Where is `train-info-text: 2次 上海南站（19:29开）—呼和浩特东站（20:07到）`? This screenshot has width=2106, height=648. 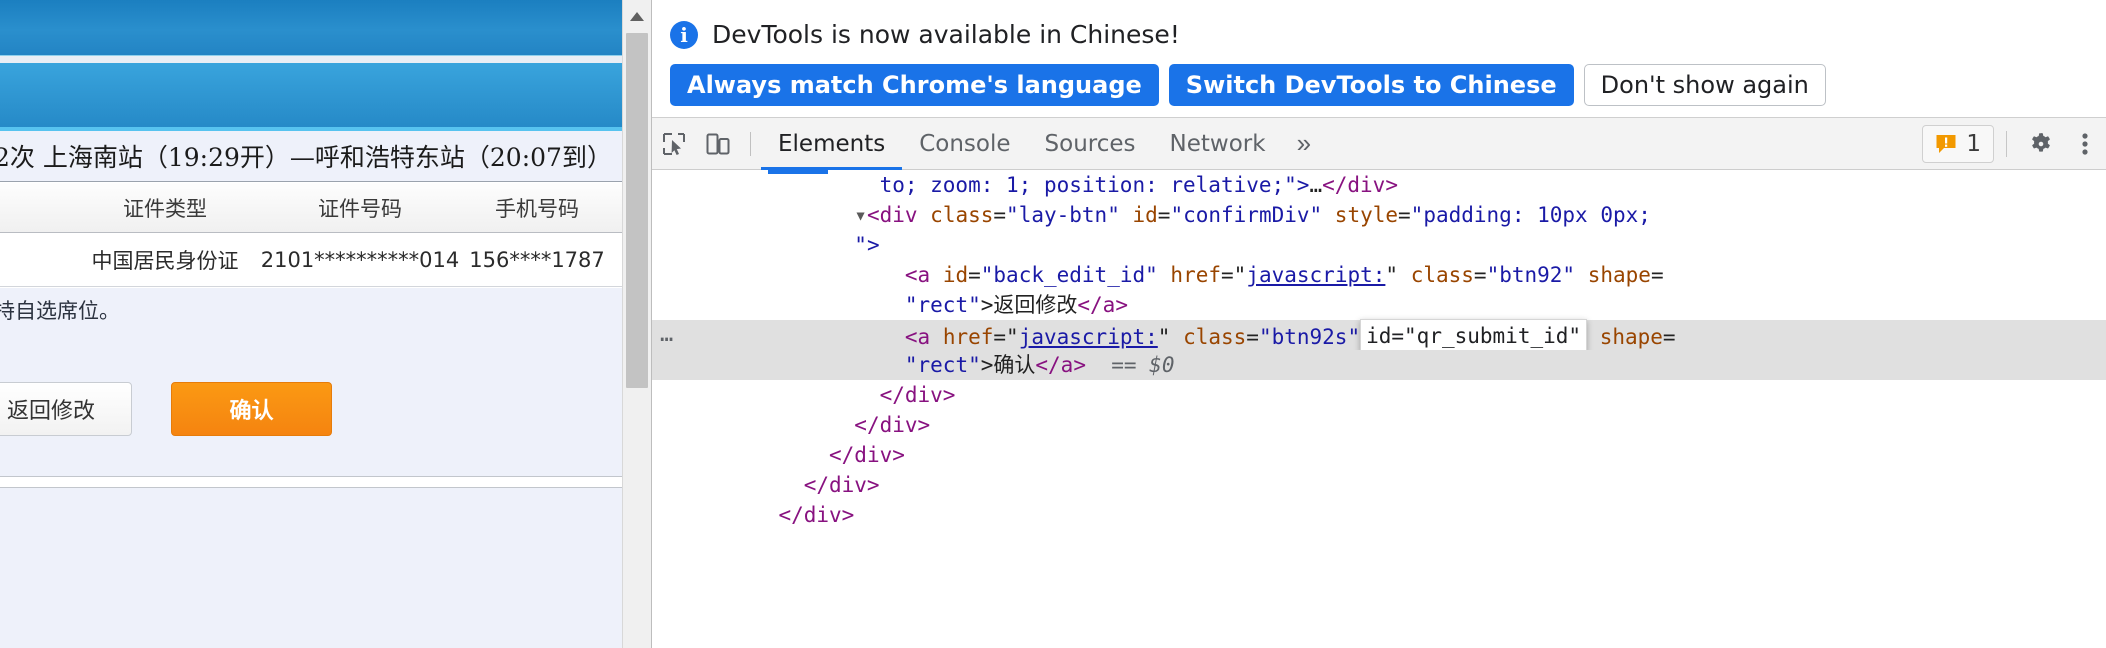 train-info-text: 2次 上海南站（19:29开）—呼和浩特东站（20:07到） is located at coordinates (306, 156).